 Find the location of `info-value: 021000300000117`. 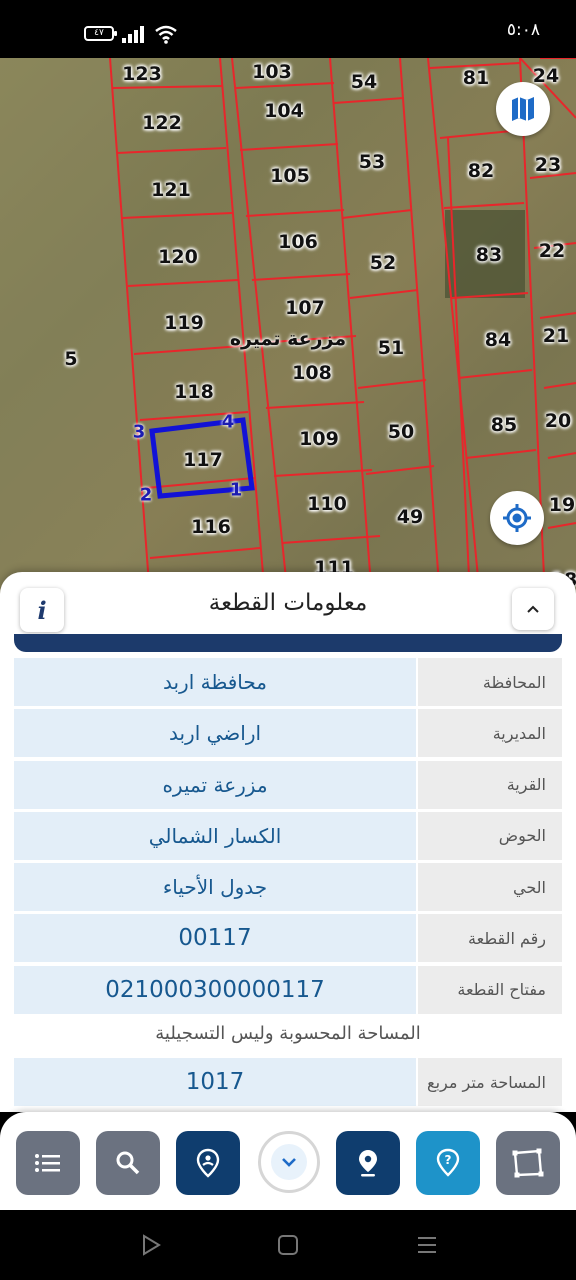

info-value: 021000300000117 is located at coordinates (215, 989).